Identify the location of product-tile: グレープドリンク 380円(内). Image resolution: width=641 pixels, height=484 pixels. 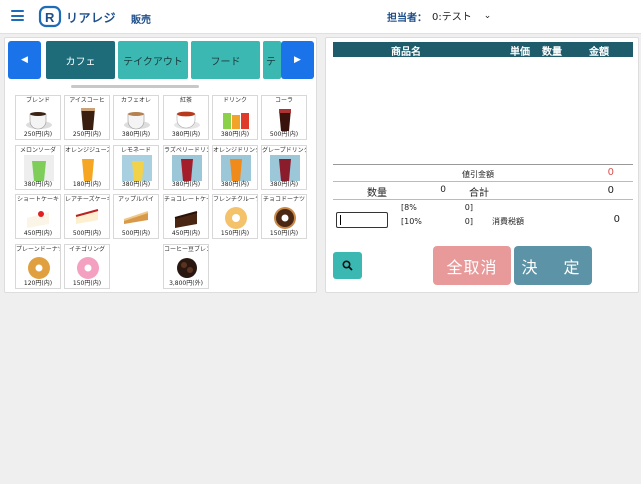
(284, 167).